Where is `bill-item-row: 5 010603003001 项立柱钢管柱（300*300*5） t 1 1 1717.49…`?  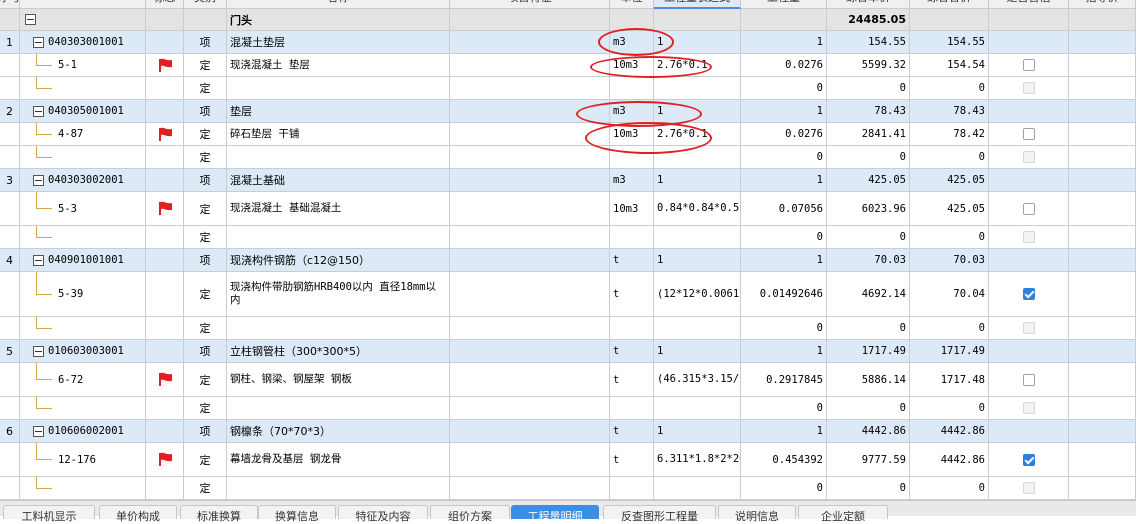
bill-item-row: 5 010603003001 项立柱钢管柱（300*300*5） t 1 1 1717.49… is located at coordinates (568, 351).